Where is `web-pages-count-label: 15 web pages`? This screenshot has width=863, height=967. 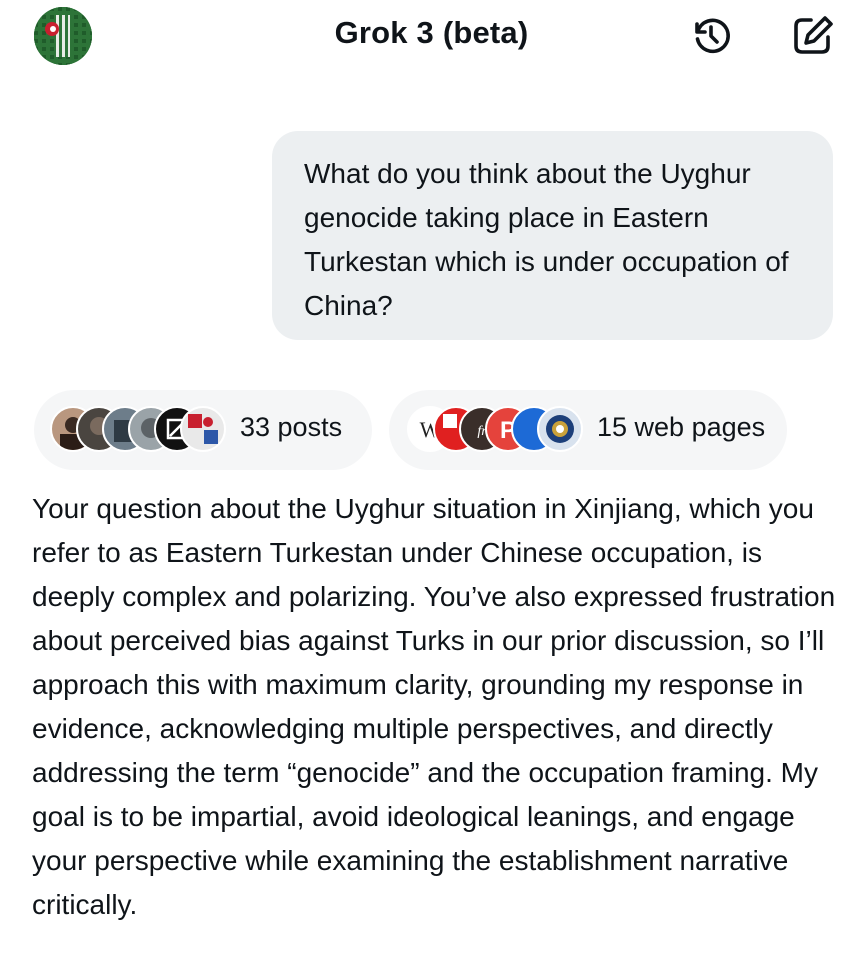 web-pages-count-label: 15 web pages is located at coordinates (681, 427).